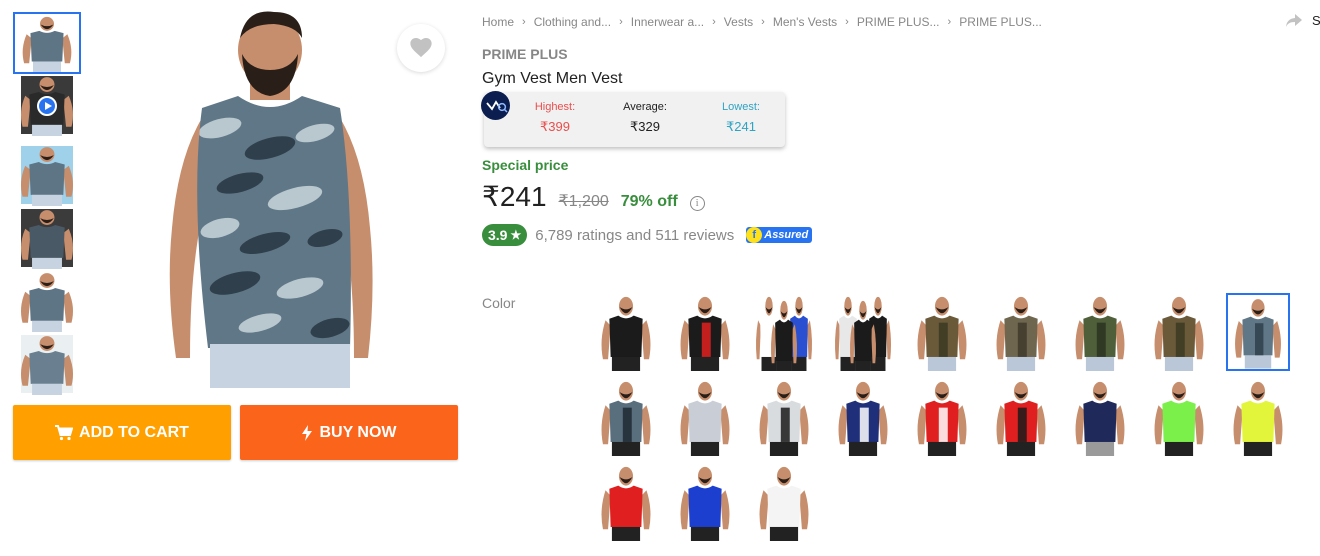 The height and width of the screenshot is (556, 1320). I want to click on price-highest: Highest: ₹399, so click(555, 118).